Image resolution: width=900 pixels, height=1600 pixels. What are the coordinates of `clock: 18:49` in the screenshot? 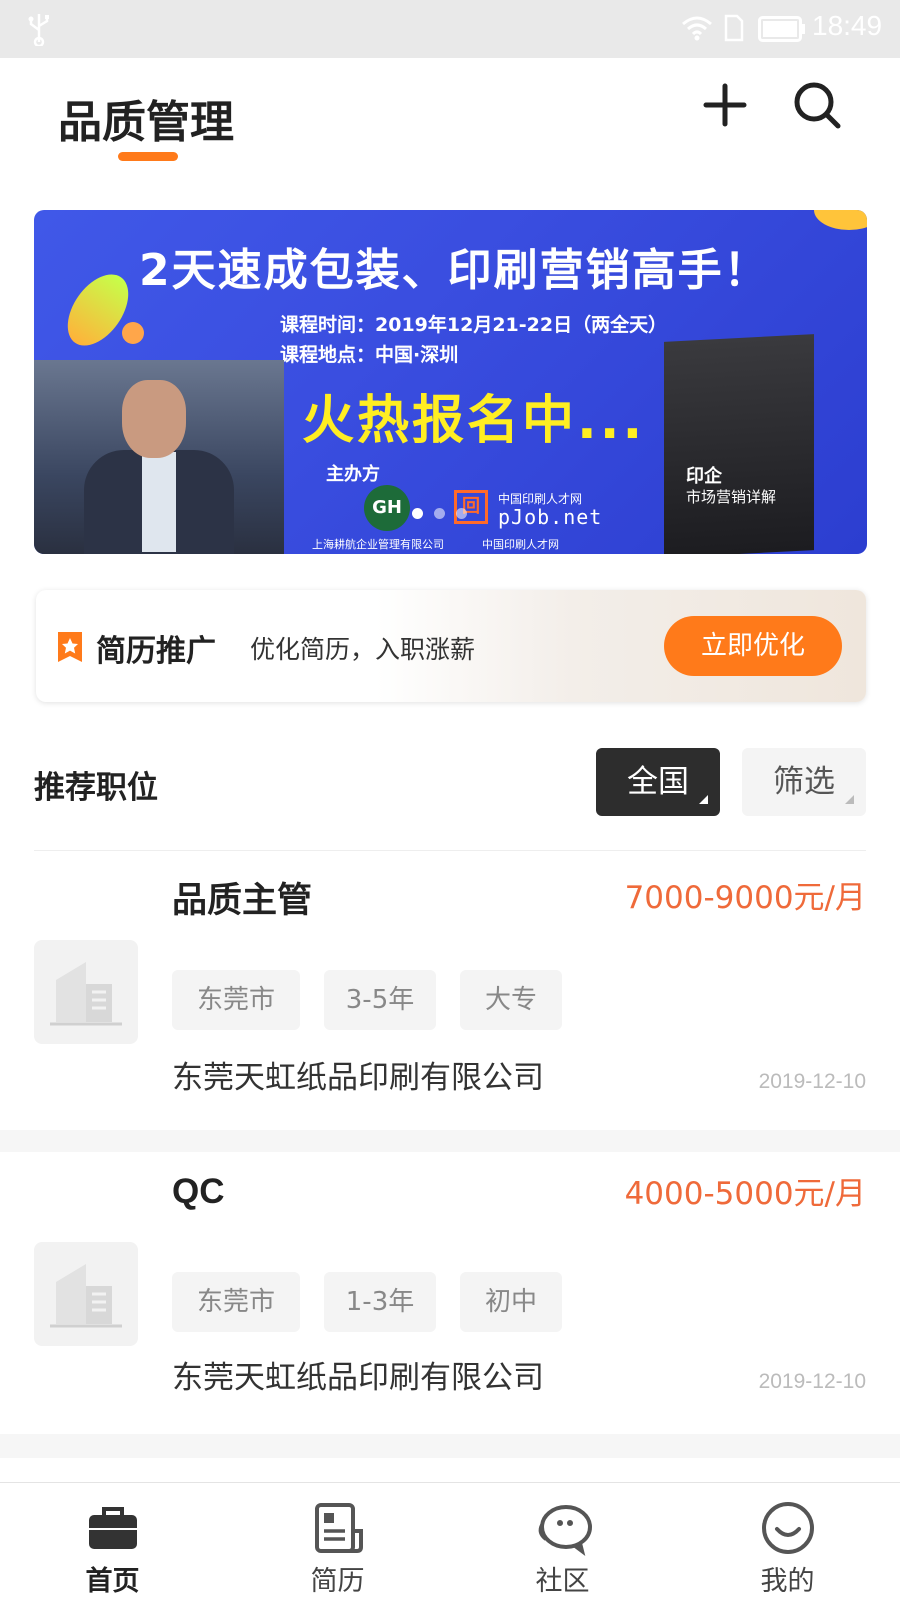 It's located at (847, 25).